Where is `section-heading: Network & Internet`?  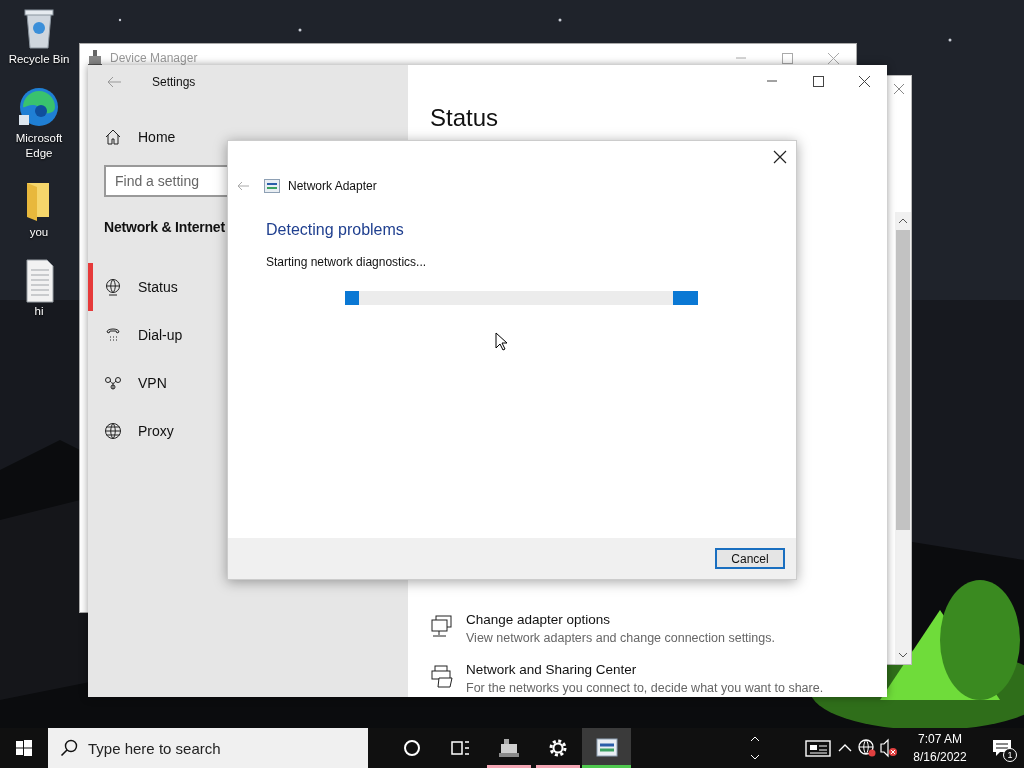
section-heading: Network & Internet is located at coordinates (165, 227).